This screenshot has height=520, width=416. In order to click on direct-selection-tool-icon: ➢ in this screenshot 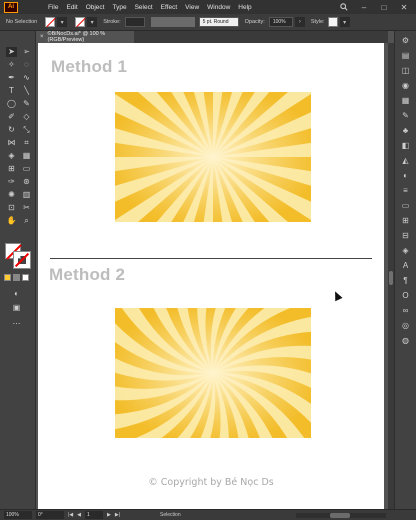, I will do `click(26, 52)`.